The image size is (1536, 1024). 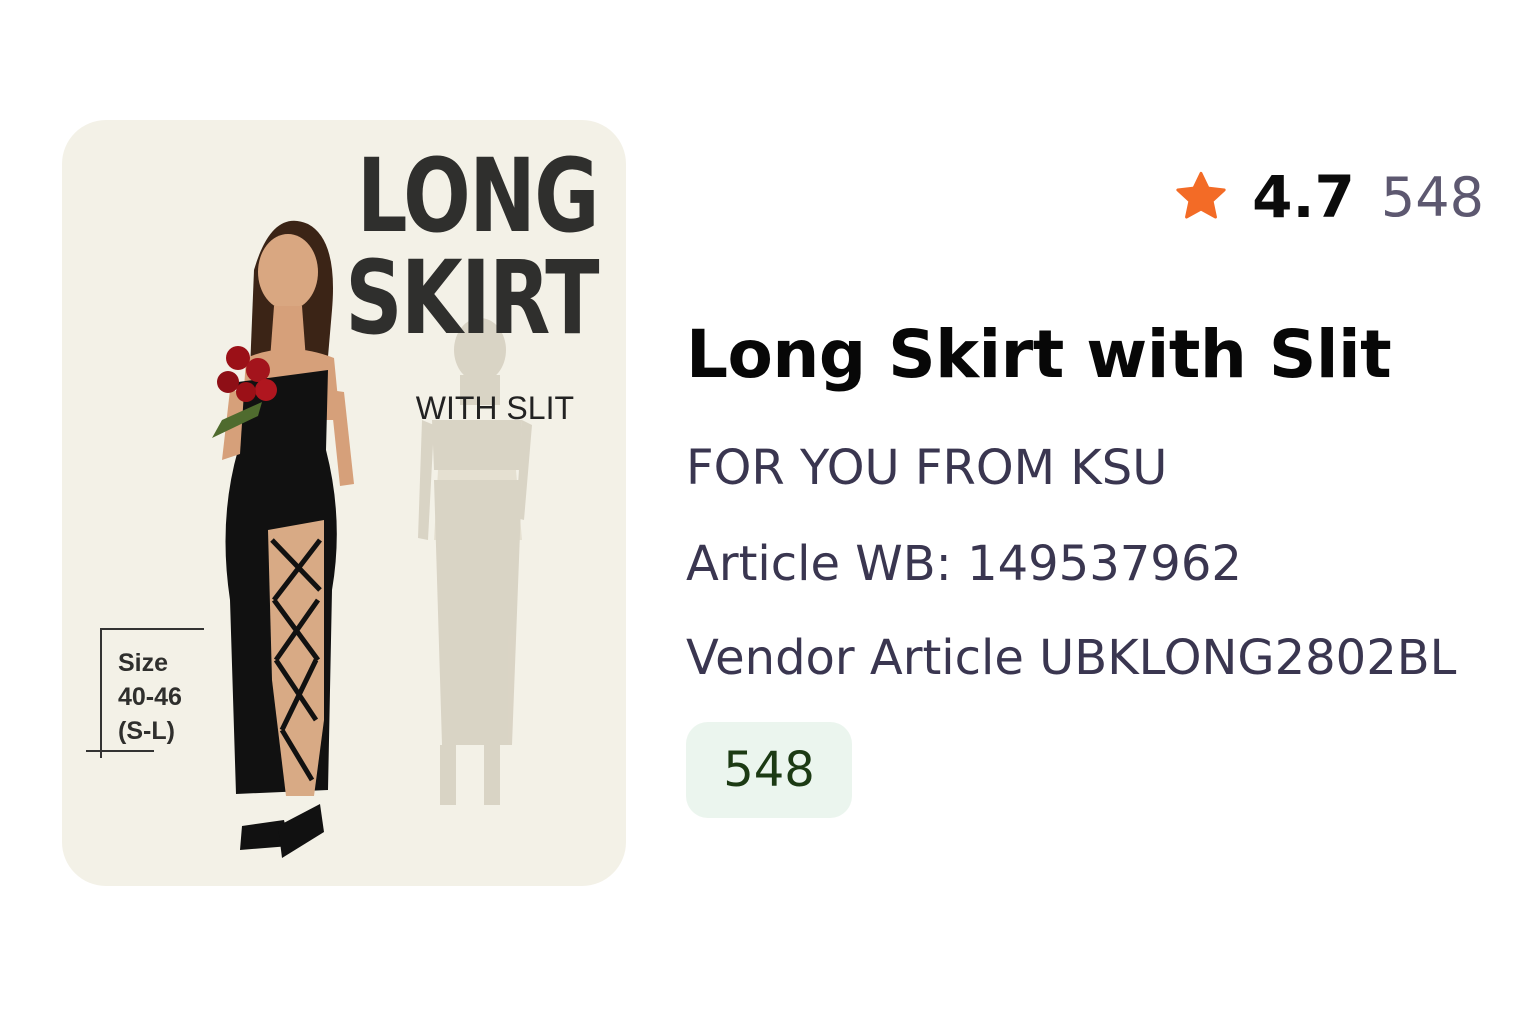 What do you see at coordinates (494, 408) in the screenshot?
I see `poster-subtitle: WITH SLIT` at bounding box center [494, 408].